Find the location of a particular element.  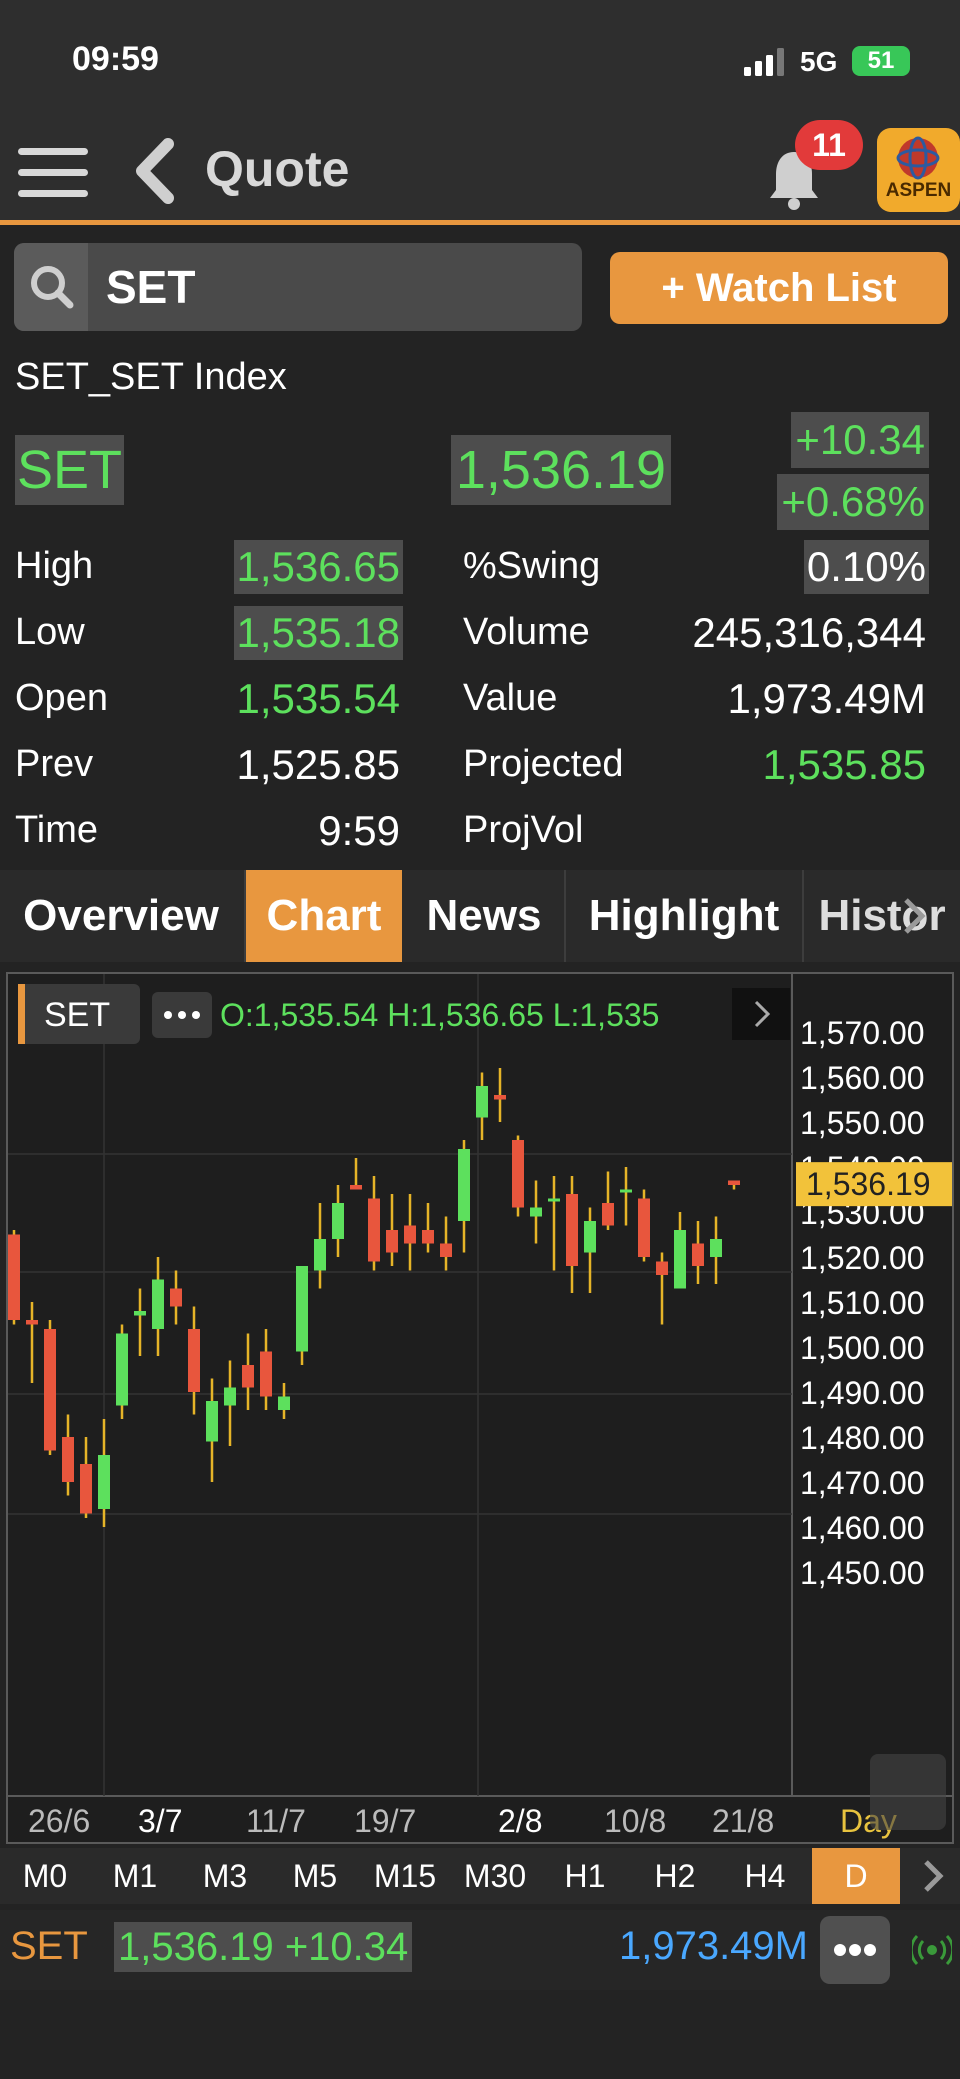

back-chevron-icon is located at coordinates (156, 171).